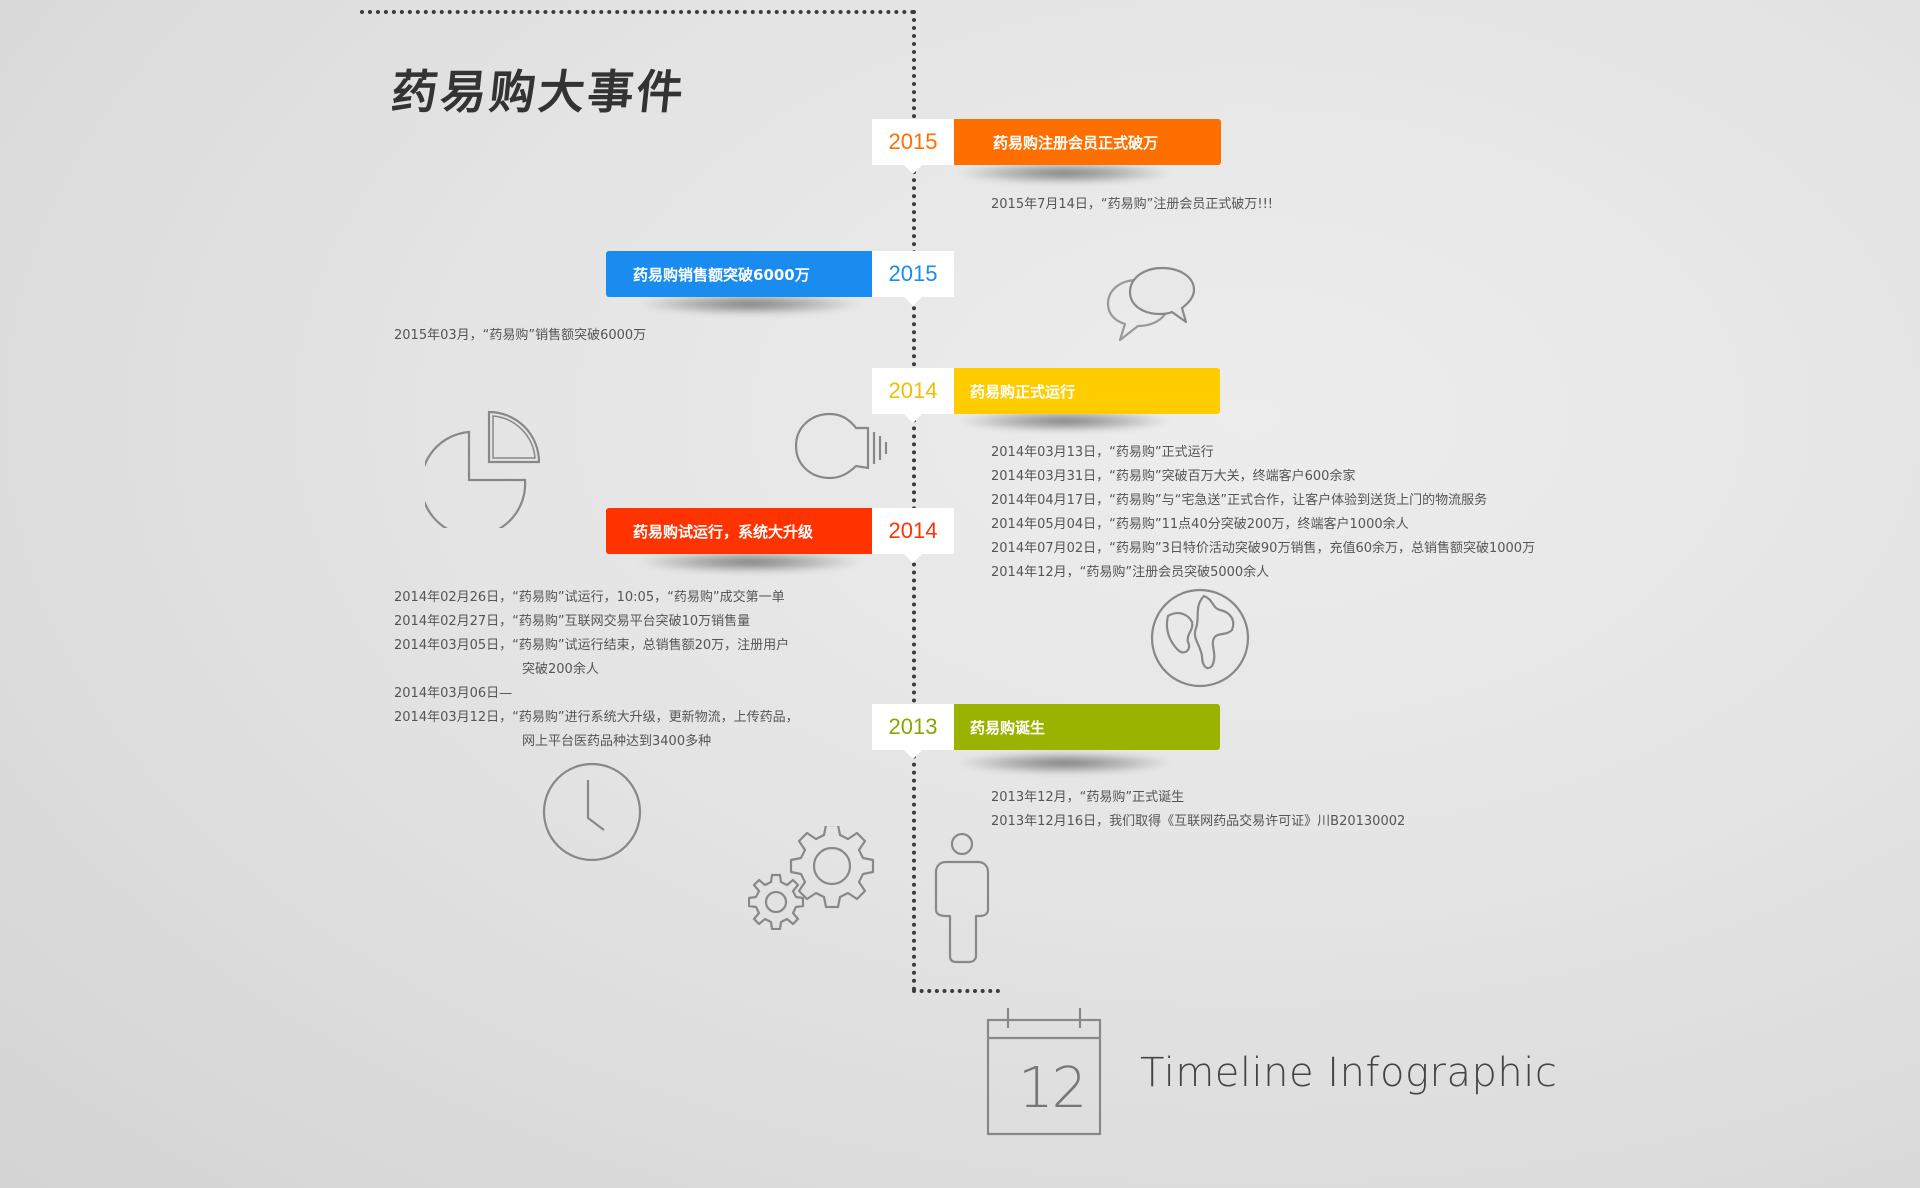 The image size is (1920, 1188). I want to click on event-ribbon: 药易购销售额突破6000万 2015, so click(780, 278).